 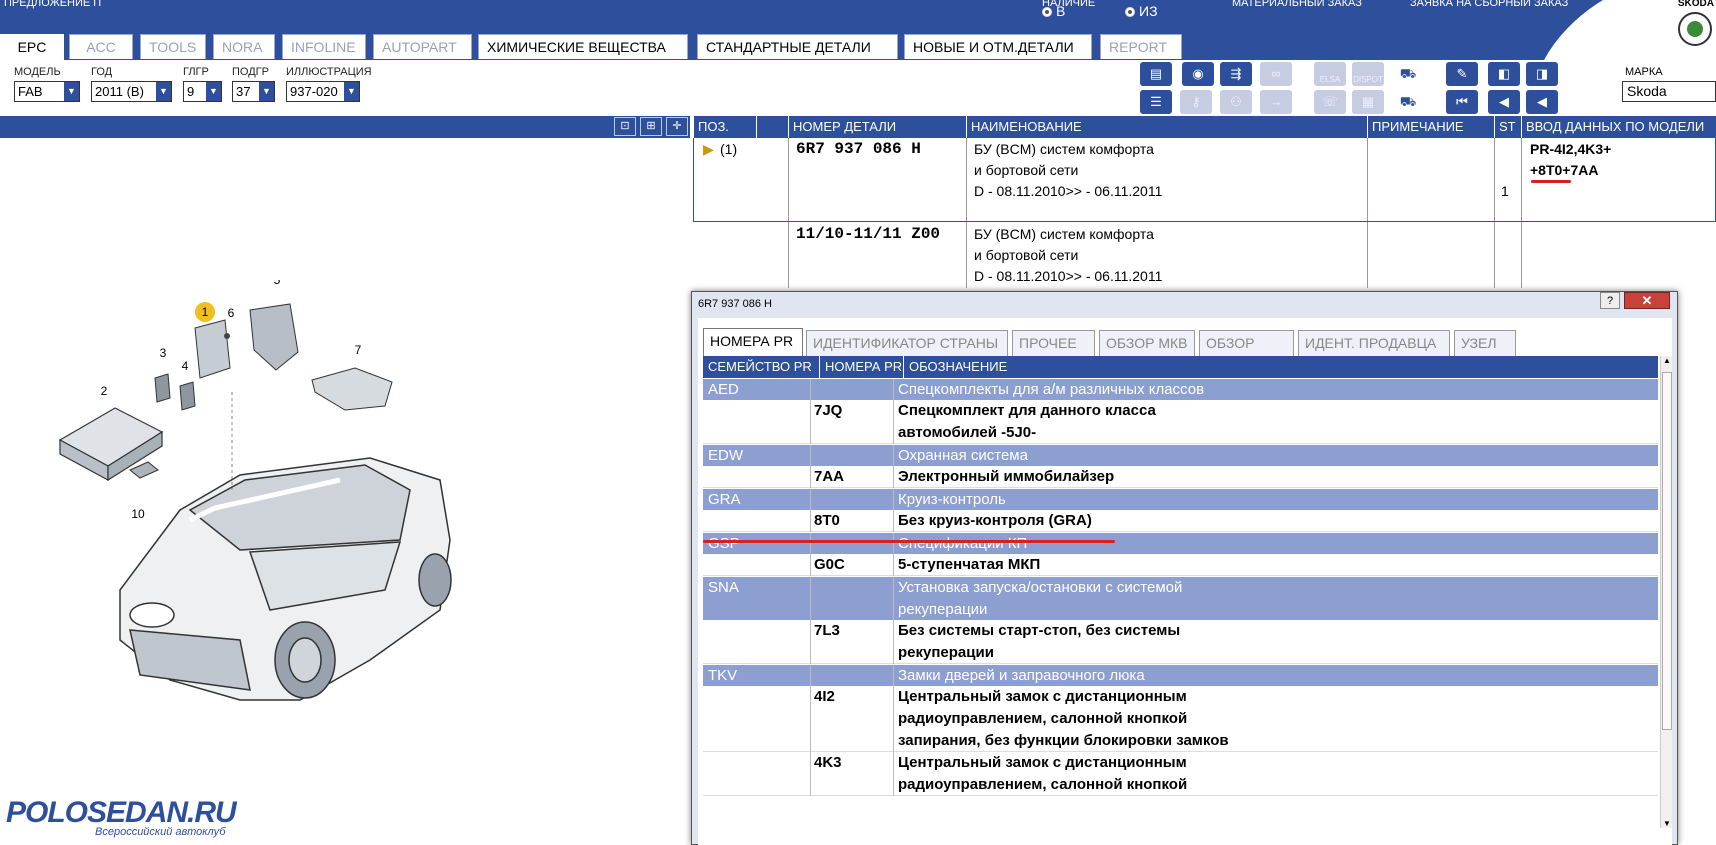 I want to click on col-st: ST, so click(x=1507, y=127).